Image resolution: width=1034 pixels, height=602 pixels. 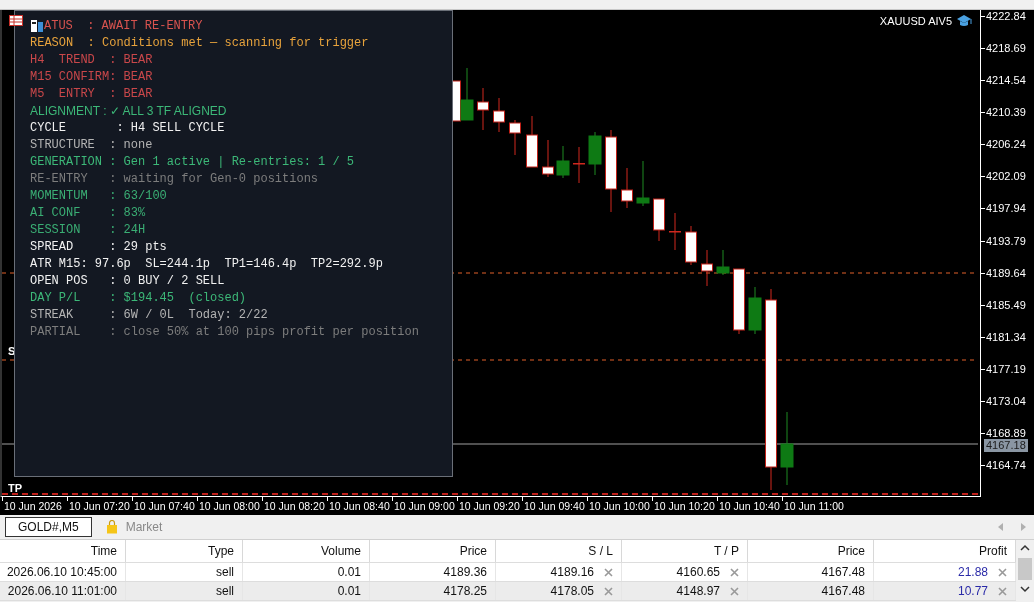 What do you see at coordinates (15, 488) in the screenshot?
I see `line-label: TP` at bounding box center [15, 488].